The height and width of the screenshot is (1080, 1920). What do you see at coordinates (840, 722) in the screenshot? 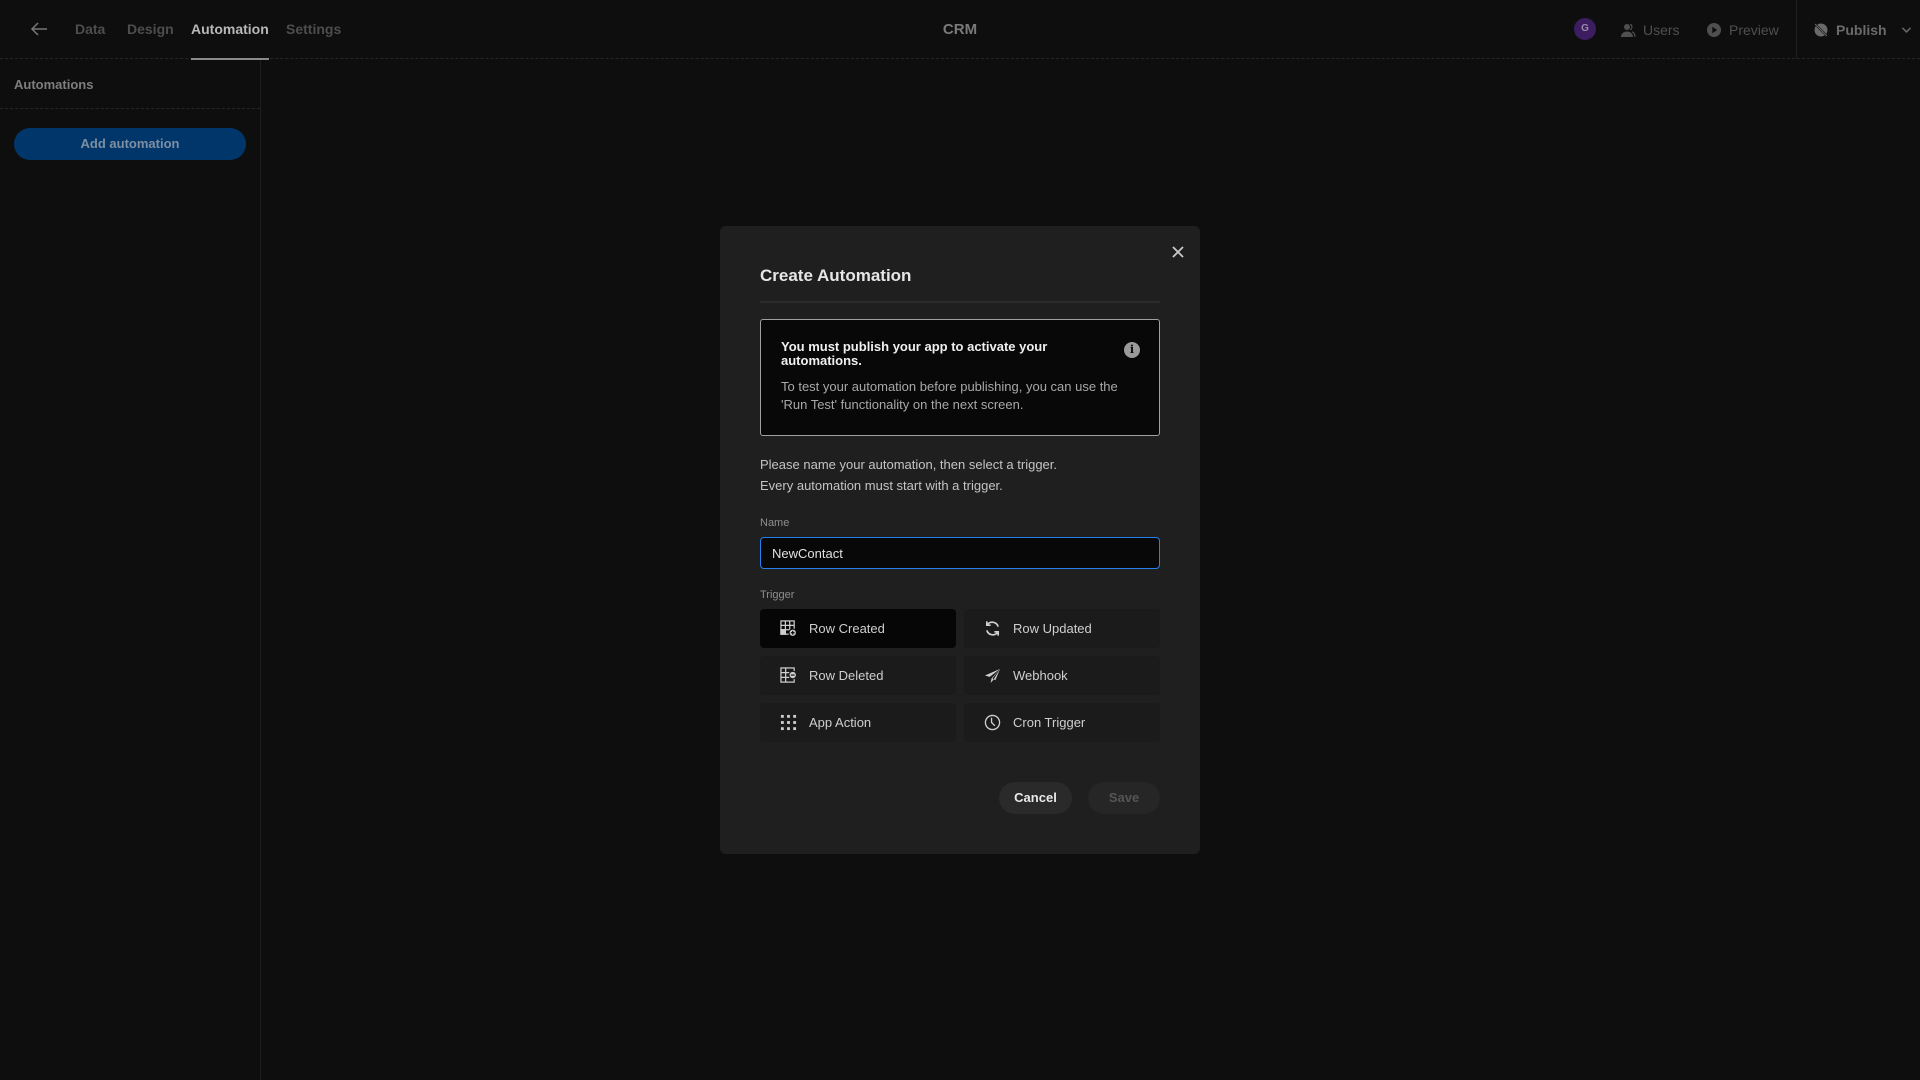
I see `trigger-label-text: App Action` at bounding box center [840, 722].